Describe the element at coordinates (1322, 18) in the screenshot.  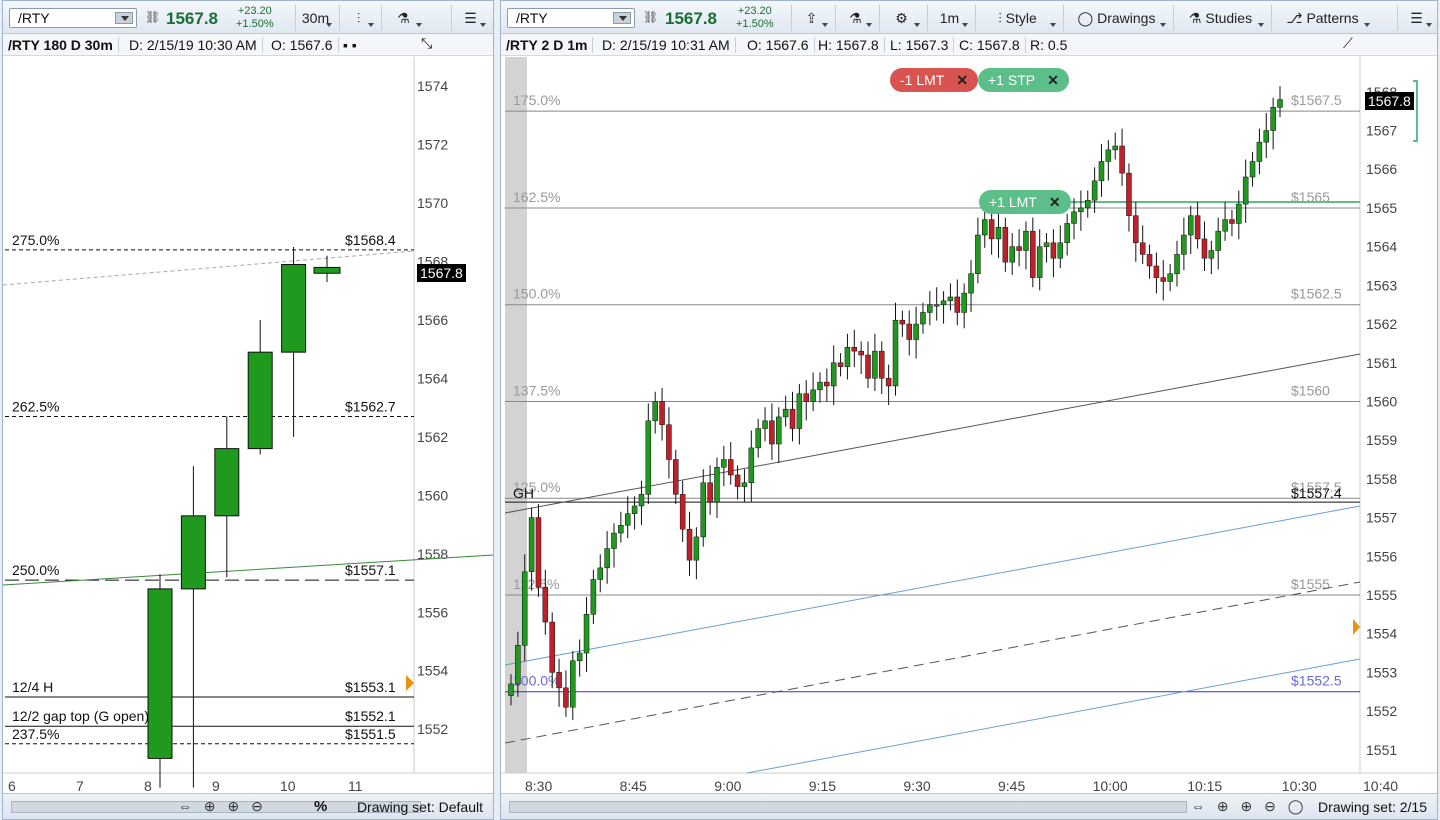
I see `patterns-menu: ⎇ Patterns` at that location.